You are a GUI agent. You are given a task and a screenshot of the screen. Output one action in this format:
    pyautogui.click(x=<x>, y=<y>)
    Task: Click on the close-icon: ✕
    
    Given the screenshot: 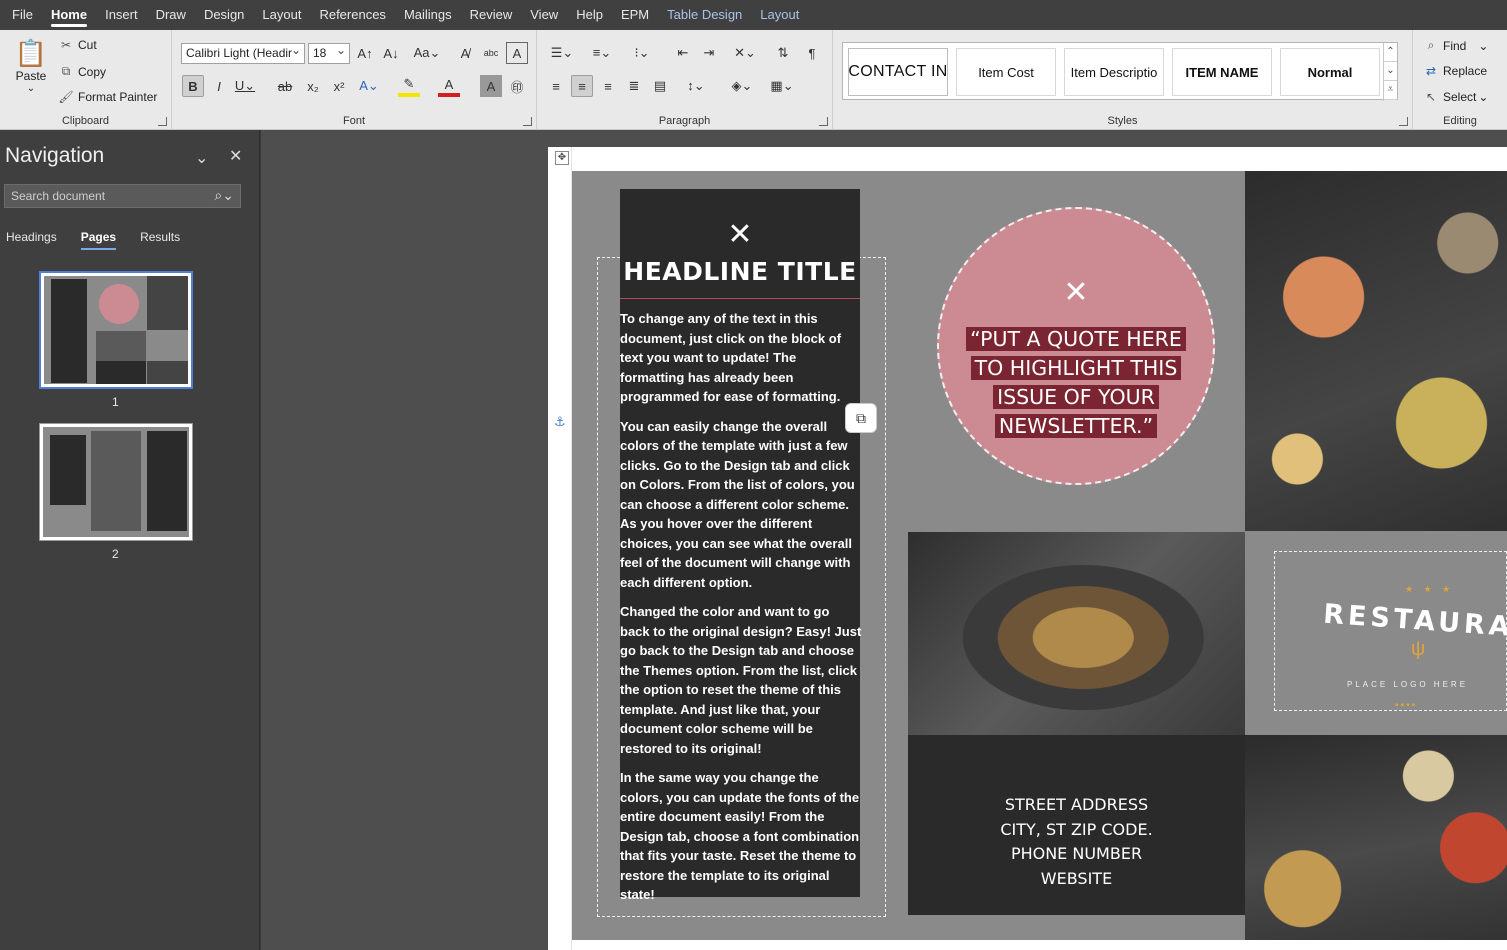 What is the action you would take?
    pyautogui.click(x=235, y=156)
    